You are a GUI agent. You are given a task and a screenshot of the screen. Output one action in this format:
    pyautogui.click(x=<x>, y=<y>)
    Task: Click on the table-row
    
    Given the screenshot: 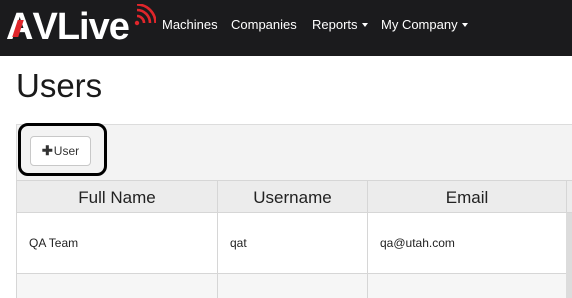 What is the action you would take?
    pyautogui.click(x=294, y=286)
    